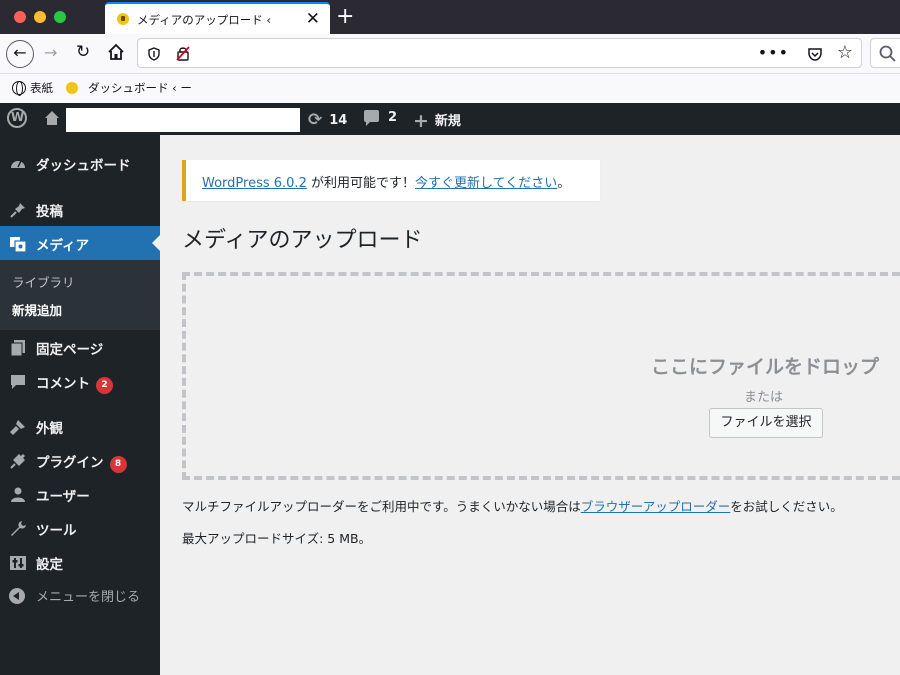 The image size is (900, 675). I want to click on max-upload-size: 最大アップロードサイズ: 5 MB。, so click(277, 538).